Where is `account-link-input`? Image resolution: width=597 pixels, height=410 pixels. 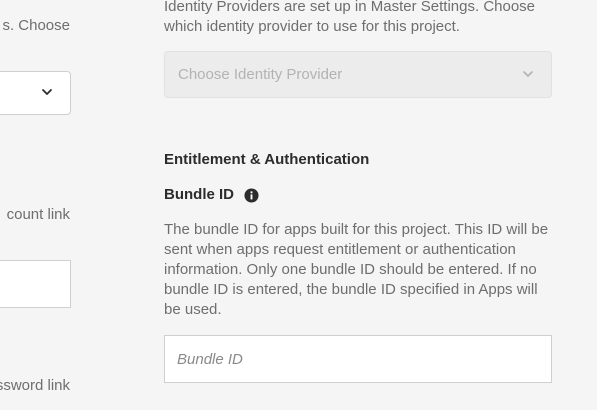 account-link-input is located at coordinates (35, 284).